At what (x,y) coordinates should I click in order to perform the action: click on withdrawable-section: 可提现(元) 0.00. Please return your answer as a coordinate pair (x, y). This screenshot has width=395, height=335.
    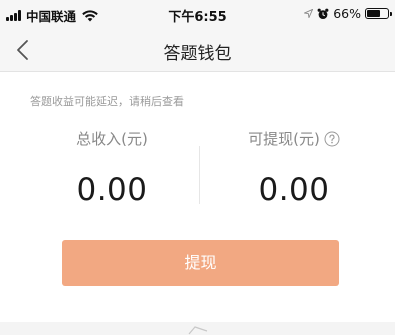
    Looking at the image, I should click on (294, 168).